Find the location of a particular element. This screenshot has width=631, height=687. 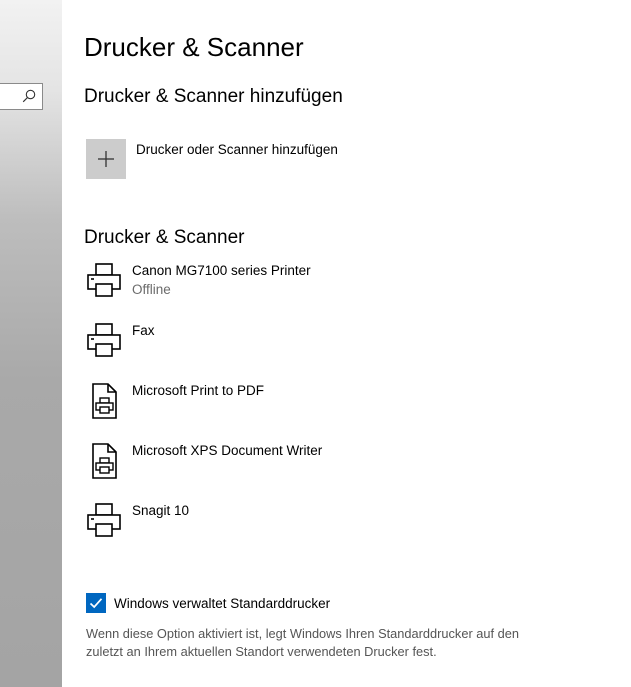

plus-icon is located at coordinates (106, 159).